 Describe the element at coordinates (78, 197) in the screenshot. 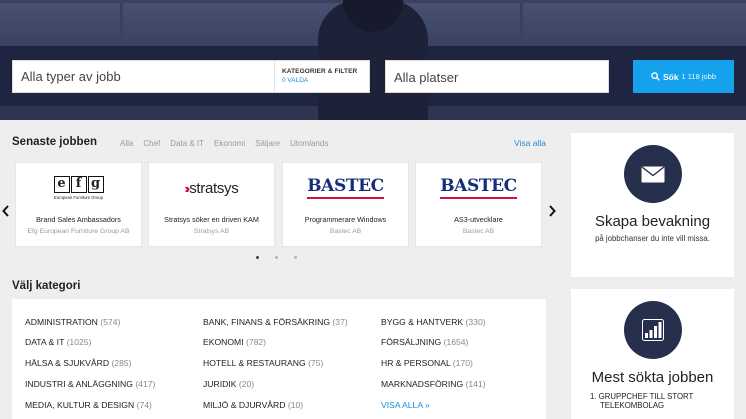

I see `logo-subtitle: European Furniture Group` at that location.